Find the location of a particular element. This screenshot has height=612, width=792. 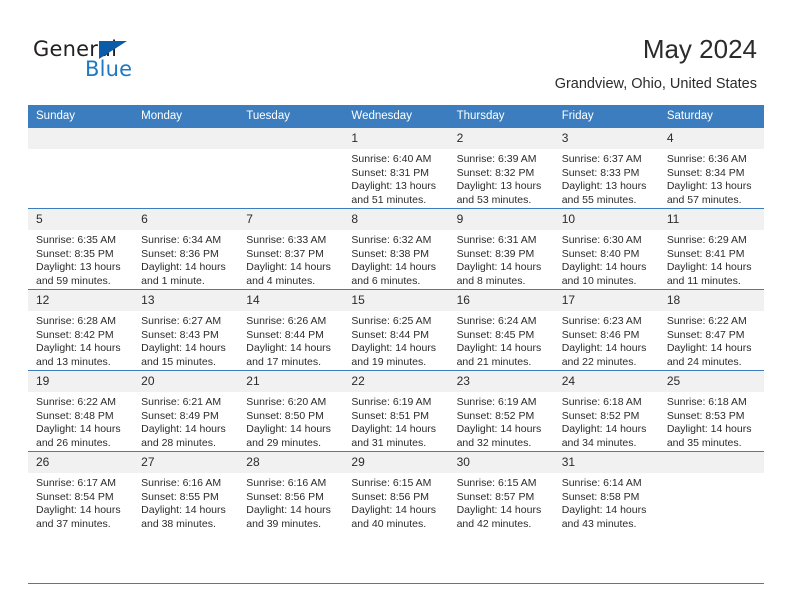

daylight-text-line2: and 10 minutes. is located at coordinates (599, 280).